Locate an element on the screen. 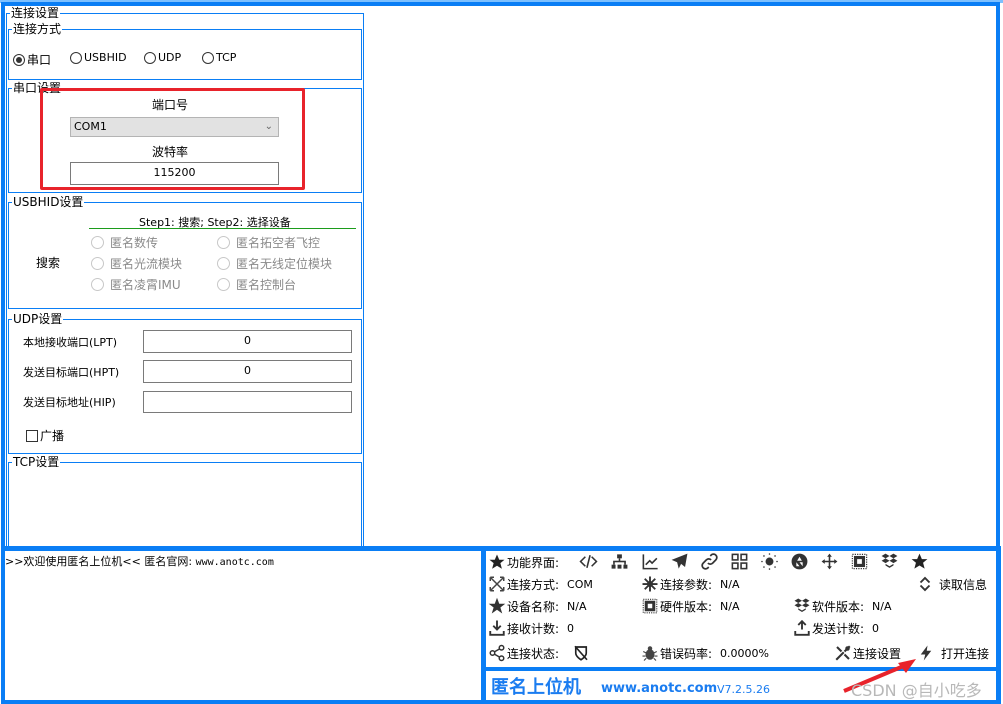 This screenshot has height=704, width=1003. broadcast-checkbox: 广播 is located at coordinates (45, 435).